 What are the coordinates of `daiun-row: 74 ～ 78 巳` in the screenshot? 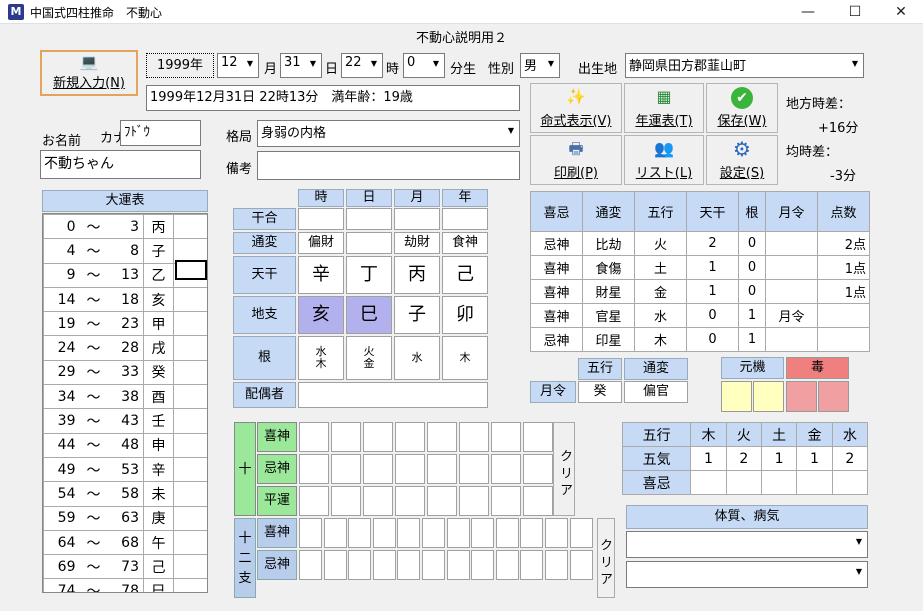 It's located at (125, 585).